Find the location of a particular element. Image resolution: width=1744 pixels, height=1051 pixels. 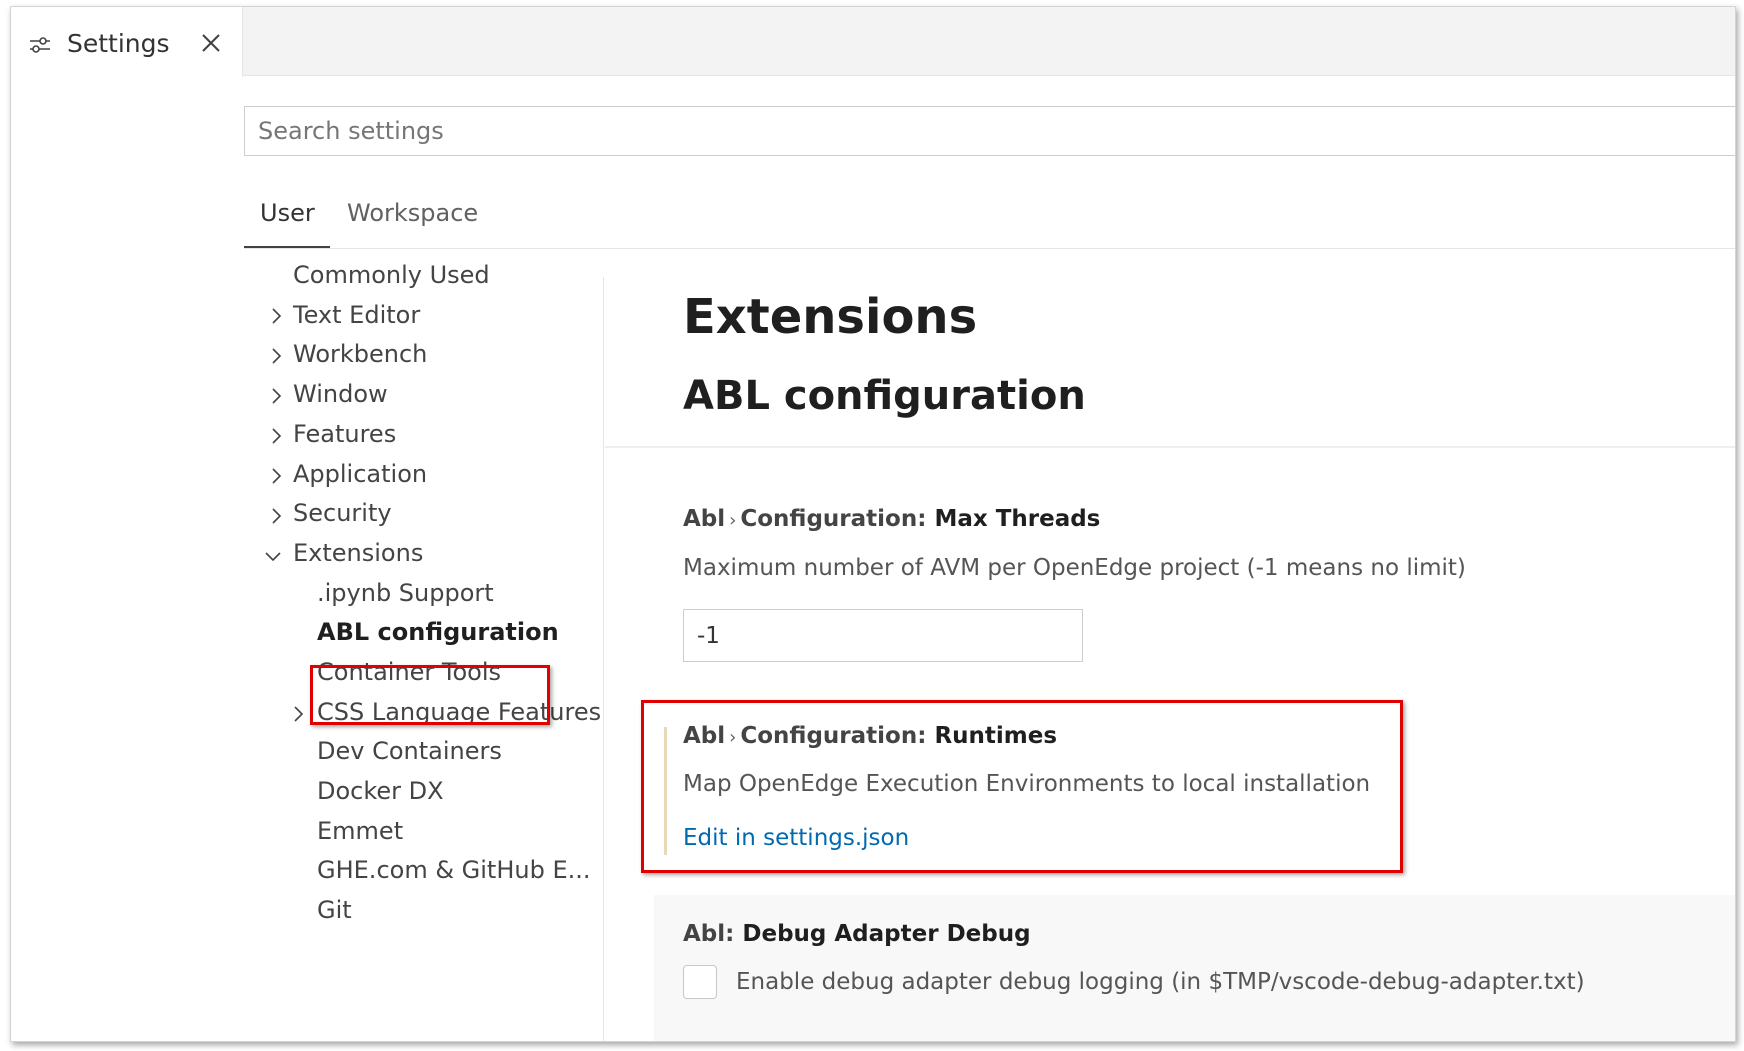

search-settings-input is located at coordinates (989, 131).